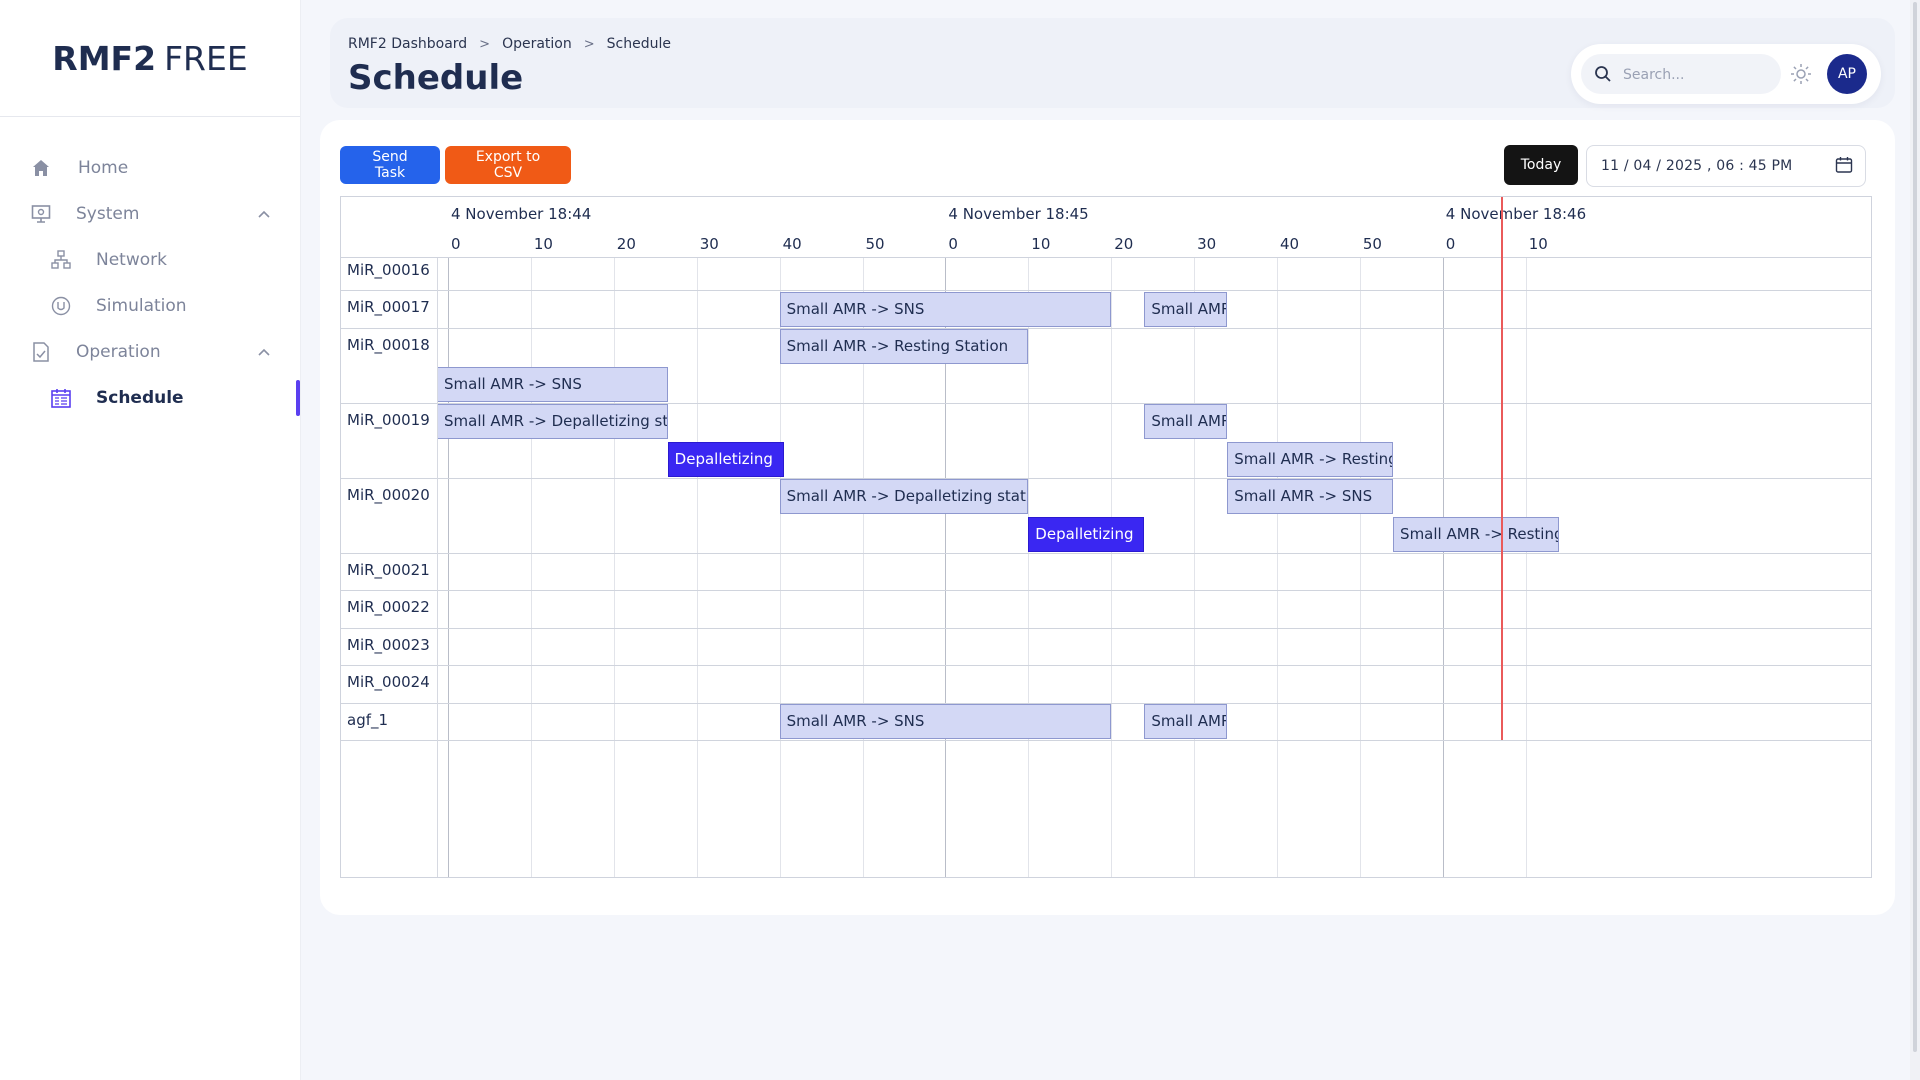 Image resolution: width=1920 pixels, height=1080 pixels. Describe the element at coordinates (104, 58) in the screenshot. I see `logo-bold: RMF2` at that location.